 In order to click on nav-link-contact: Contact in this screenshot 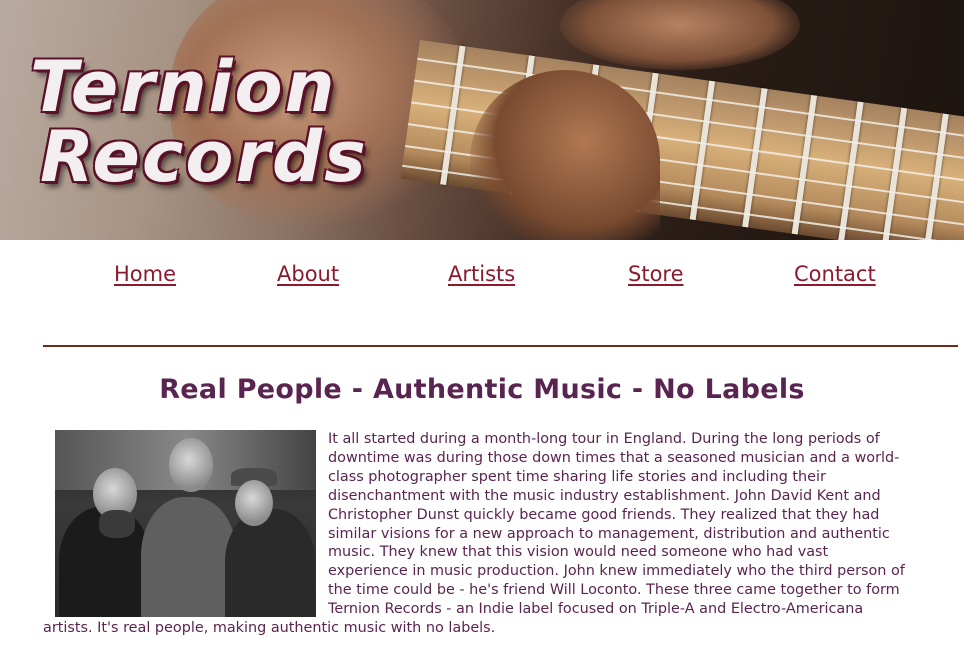, I will do `click(835, 274)`.